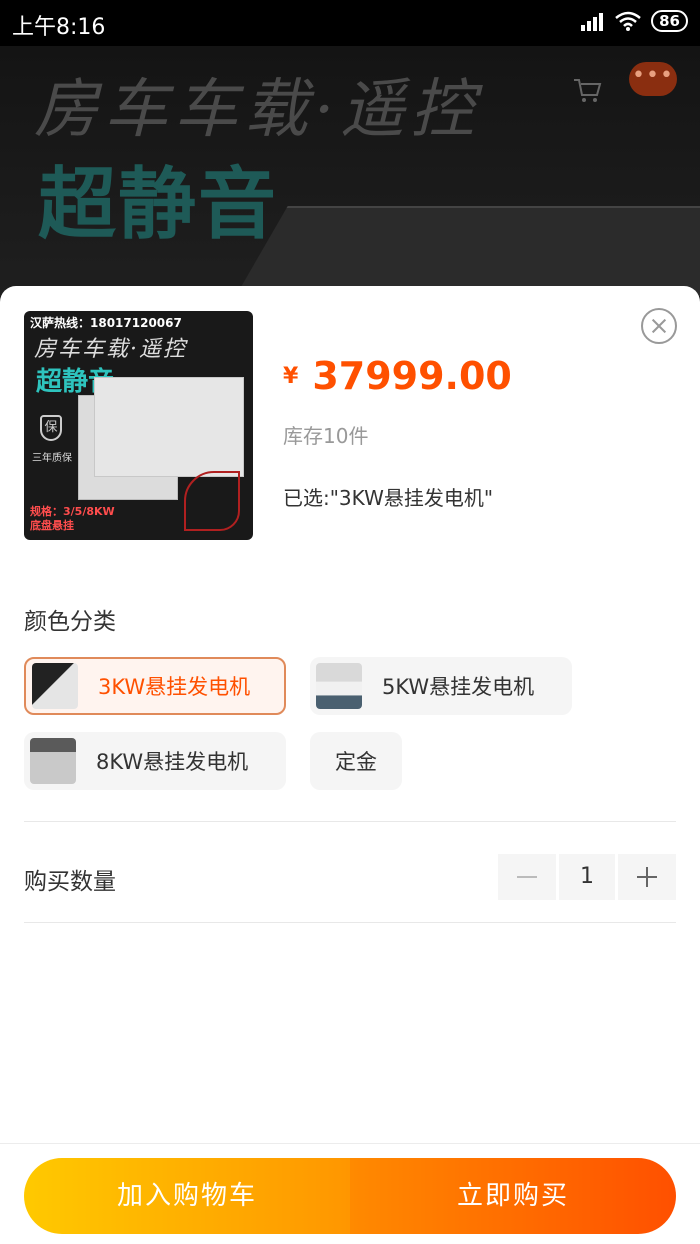  Describe the element at coordinates (51, 428) in the screenshot. I see `shield-icon: 保` at that location.